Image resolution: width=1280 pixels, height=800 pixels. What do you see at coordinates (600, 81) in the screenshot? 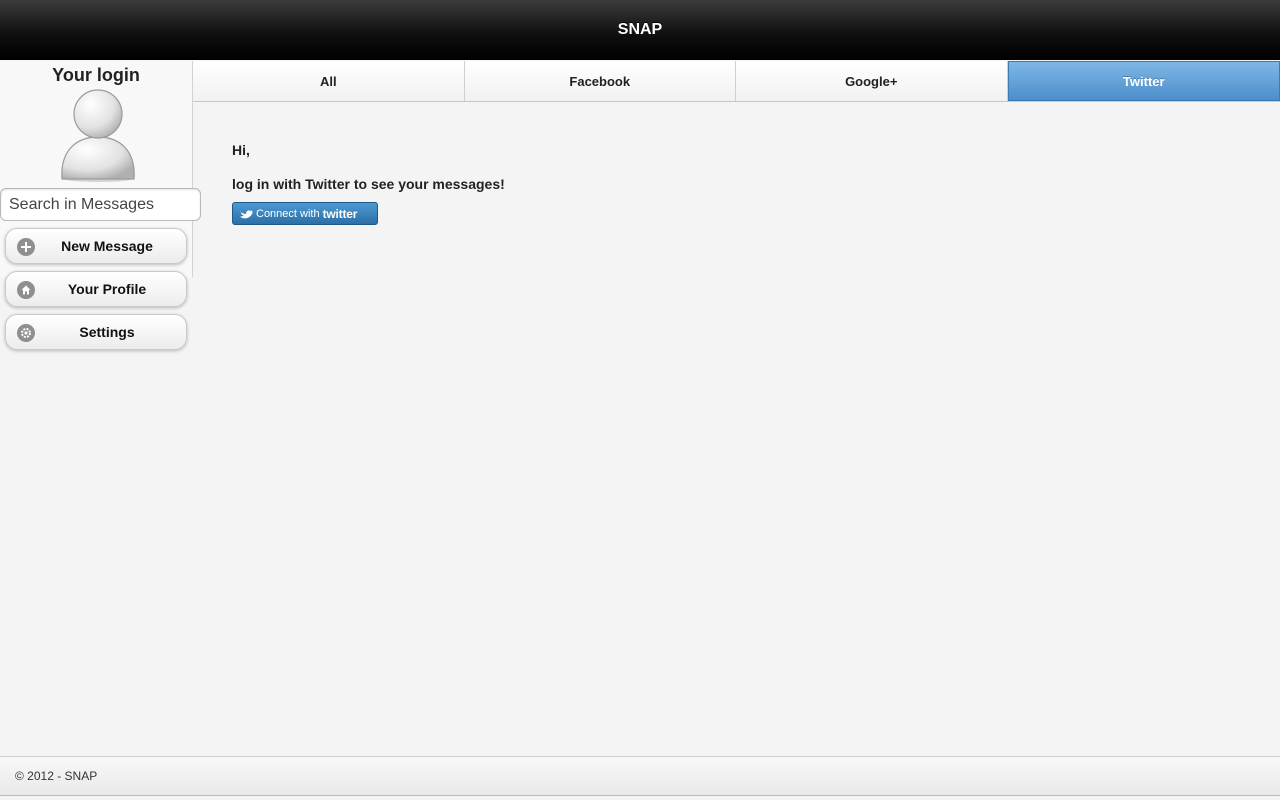
I see `tab-facebook: Facebook` at bounding box center [600, 81].